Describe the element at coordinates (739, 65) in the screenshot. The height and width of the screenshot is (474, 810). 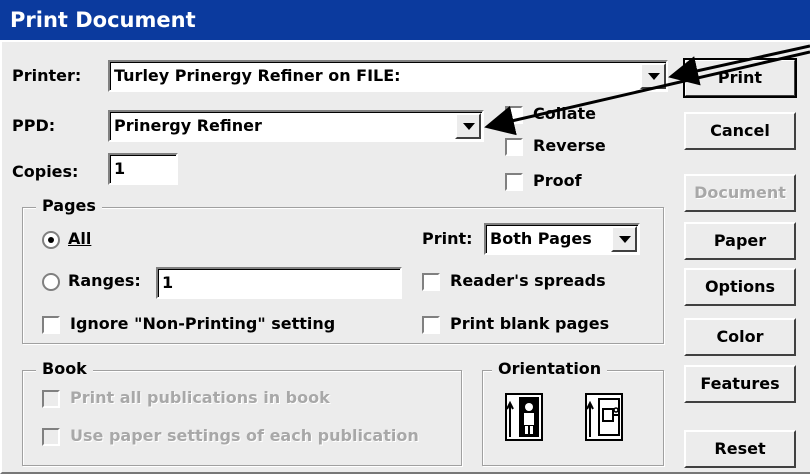
I see `printer-callout-arrow` at that location.